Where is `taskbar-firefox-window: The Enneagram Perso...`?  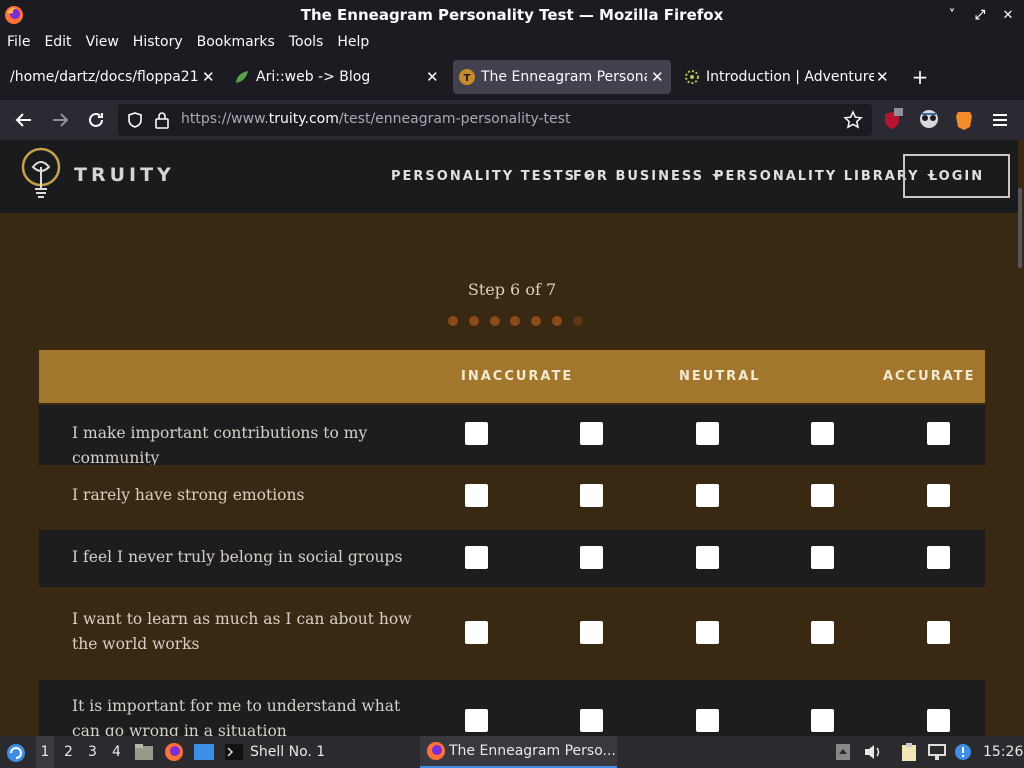
taskbar-firefox-window: The Enneagram Perso... is located at coordinates (518, 752).